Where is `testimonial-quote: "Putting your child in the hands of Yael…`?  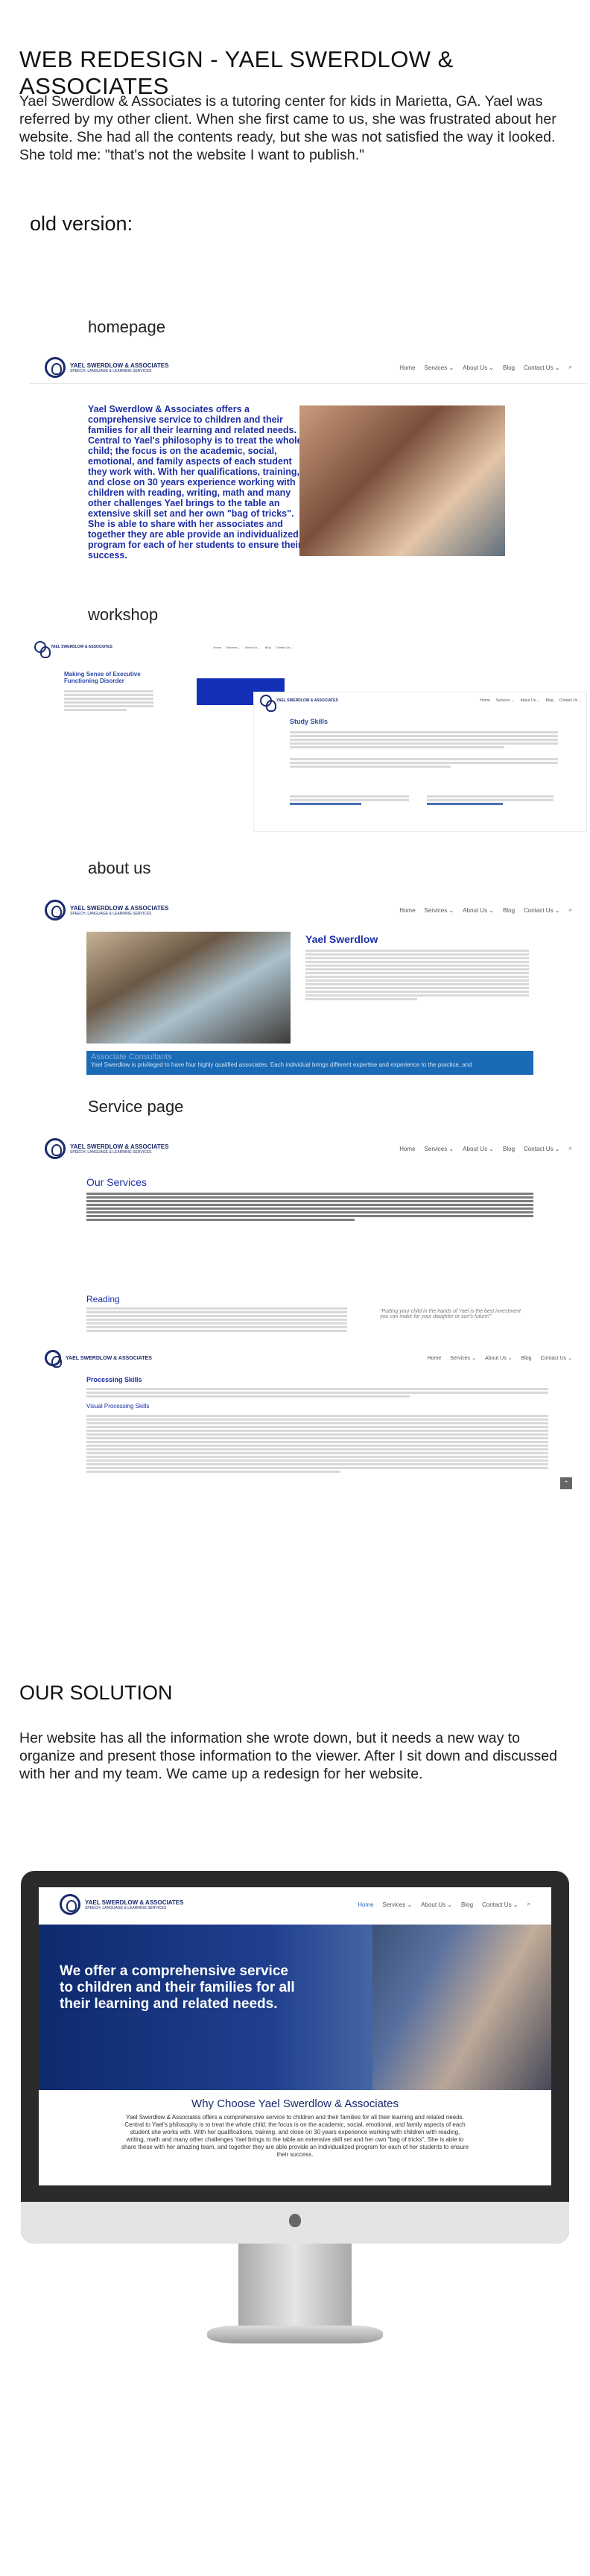 testimonial-quote: "Putting your child in the hands of Yael… is located at coordinates (450, 1314).